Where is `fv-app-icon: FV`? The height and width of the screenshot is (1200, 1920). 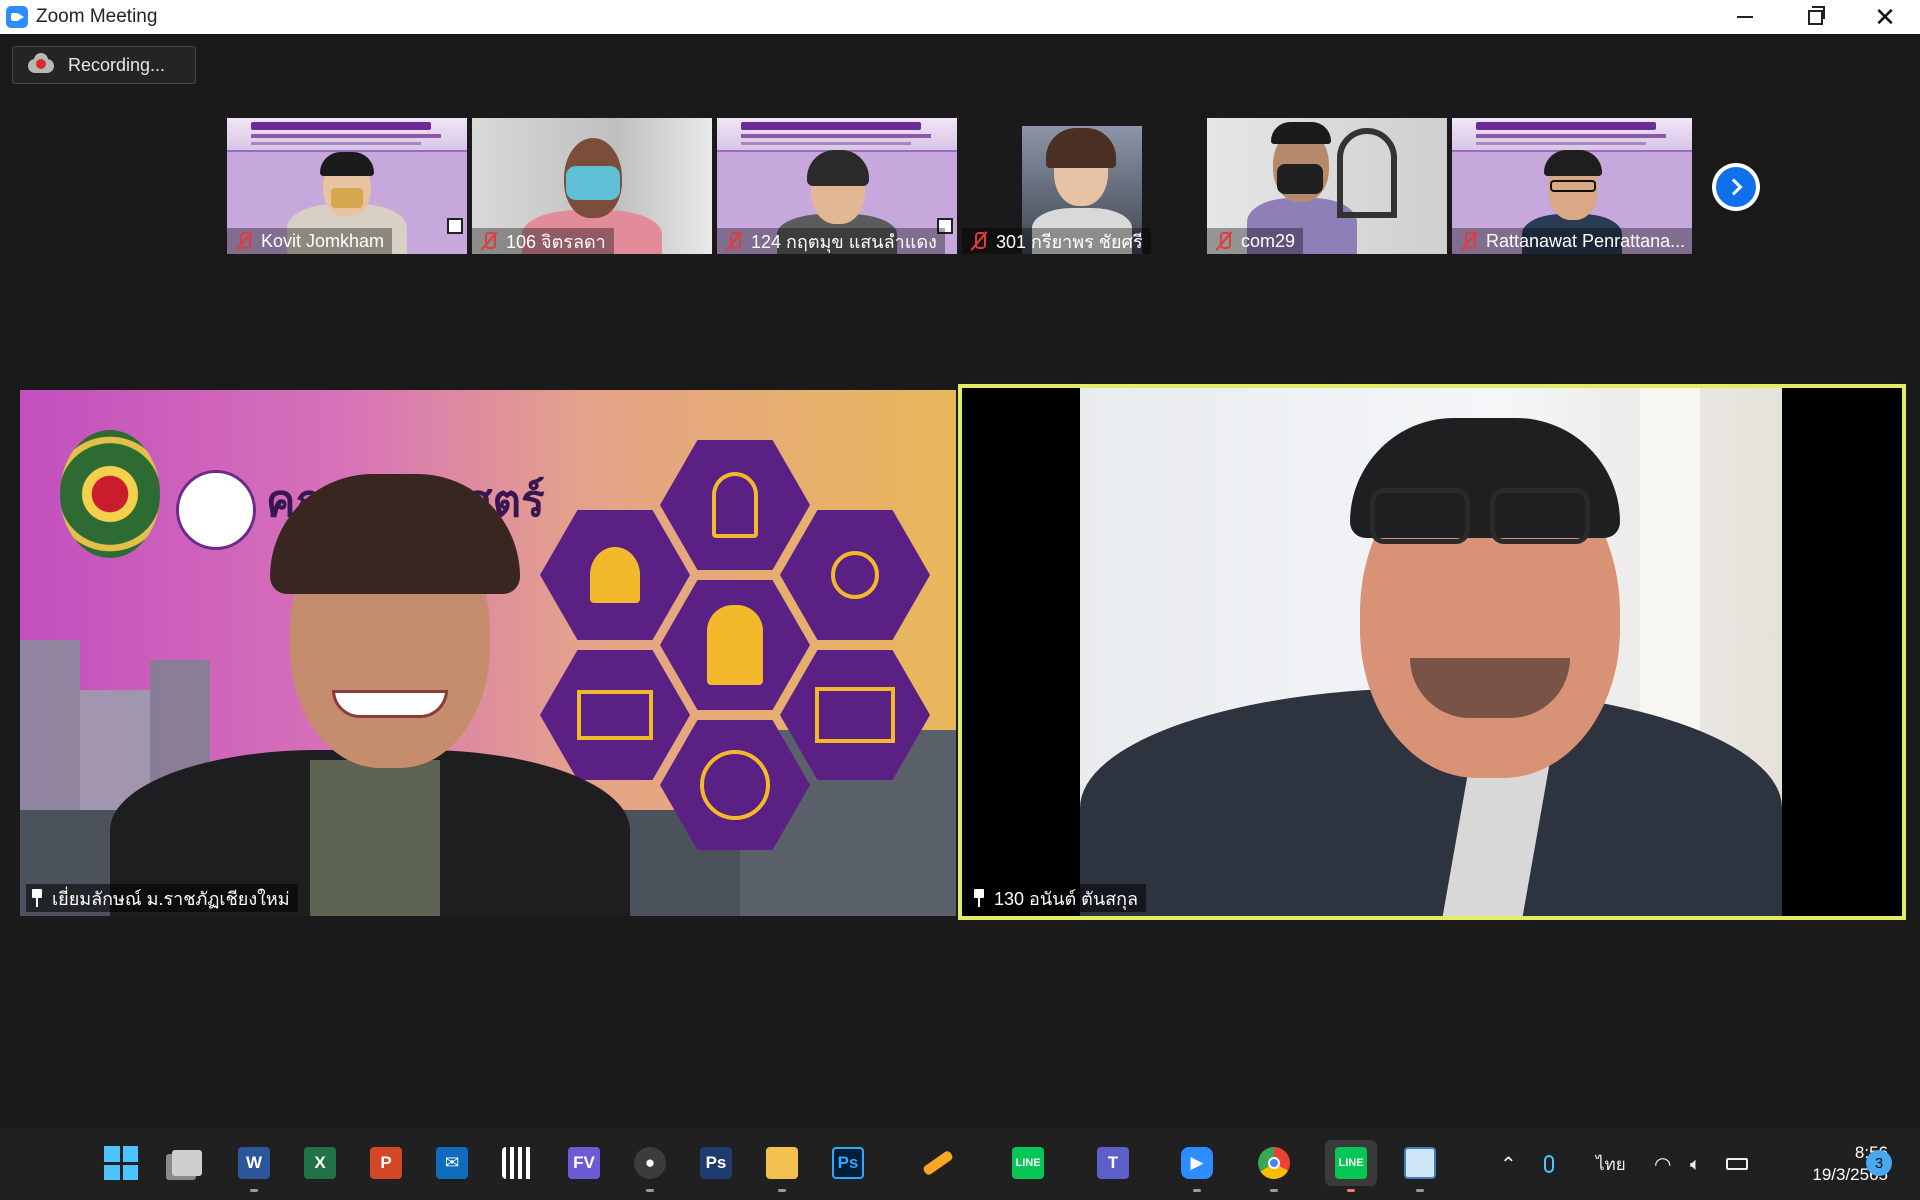 fv-app-icon: FV is located at coordinates (584, 1163).